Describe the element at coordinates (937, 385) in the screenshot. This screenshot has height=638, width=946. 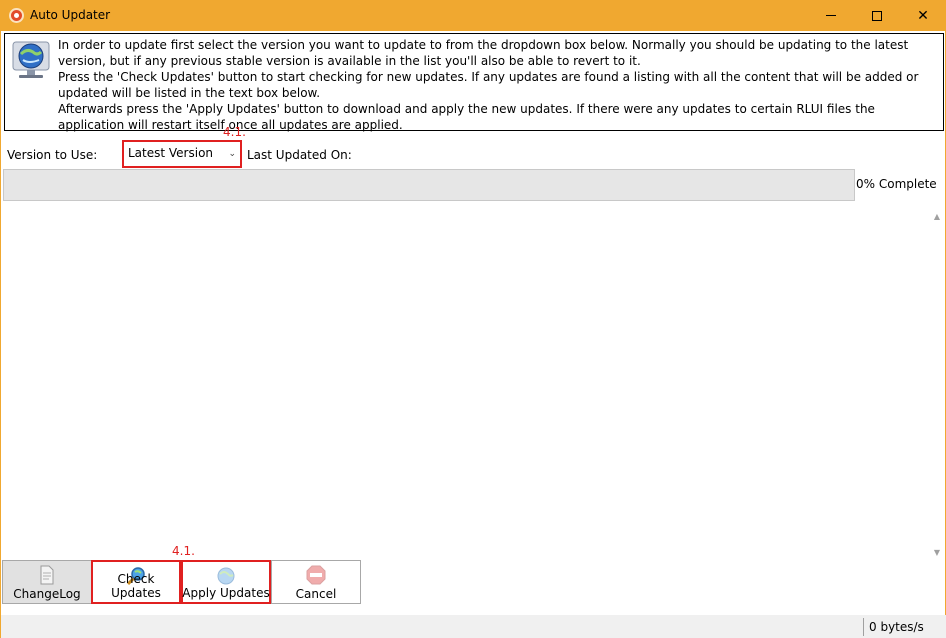
I see `log-scrollbar: ▲ ▼` at that location.